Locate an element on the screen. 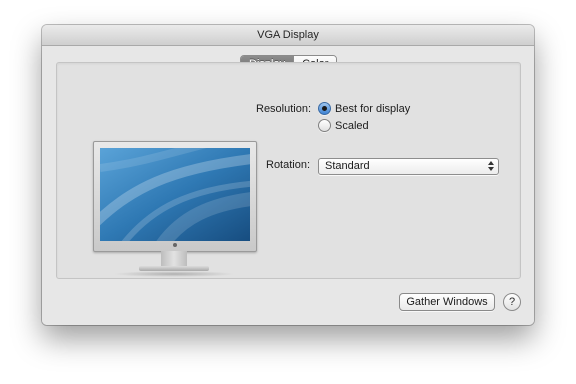 The image size is (576, 384). resolution-label: Resolution: is located at coordinates (284, 109).